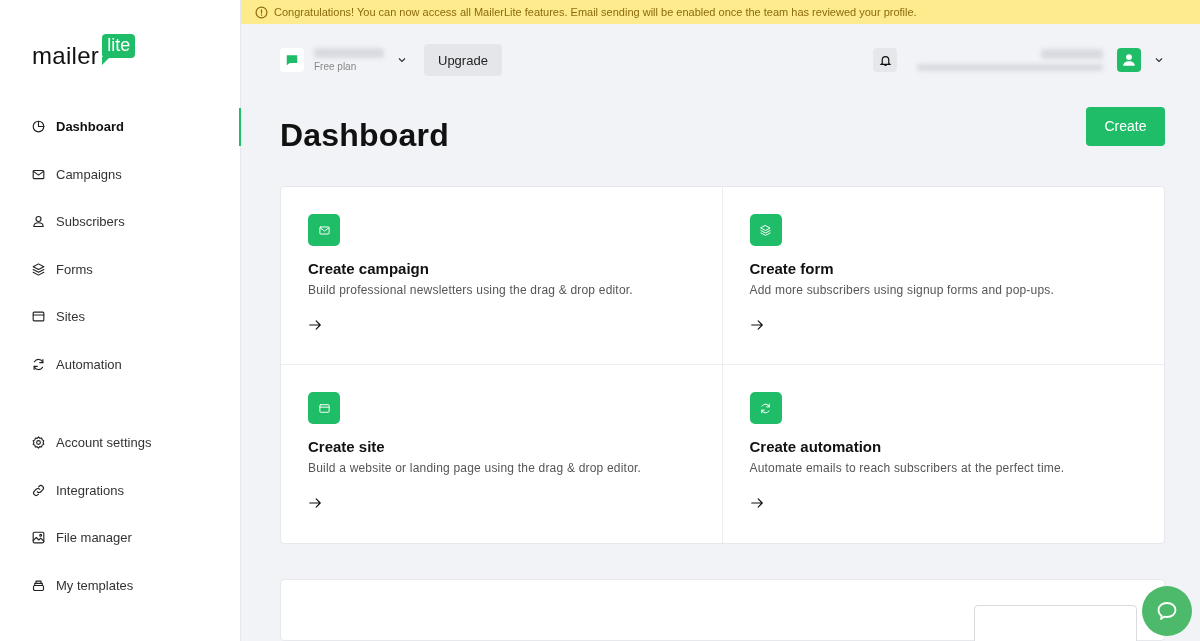  What do you see at coordinates (120, 127) in the screenshot?
I see `sidebar-item: Dashboard` at bounding box center [120, 127].